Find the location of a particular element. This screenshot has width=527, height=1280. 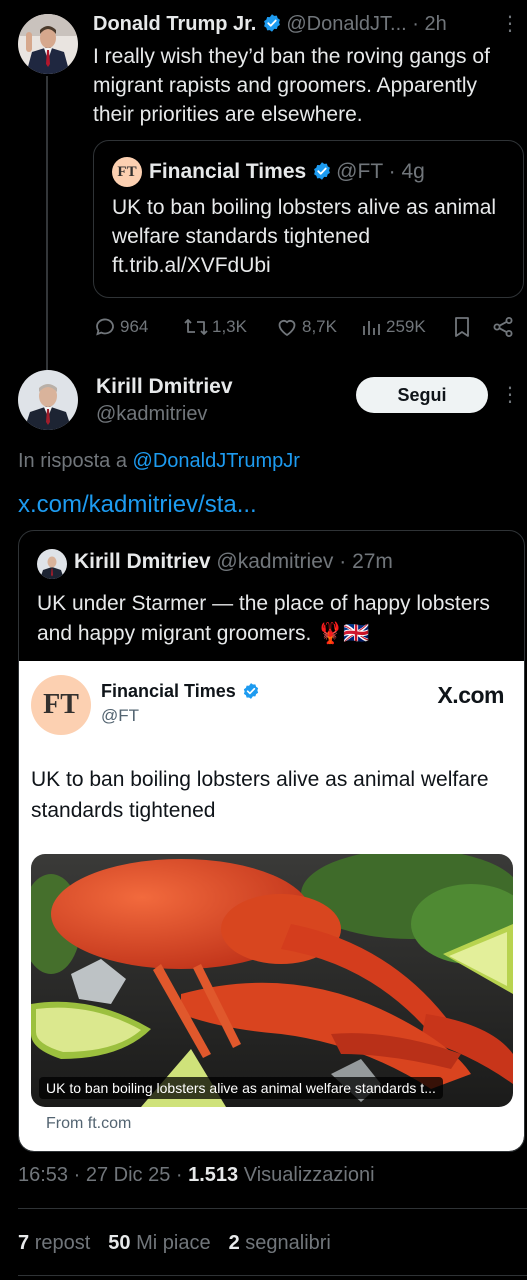

heart-icon is located at coordinates (287, 327).